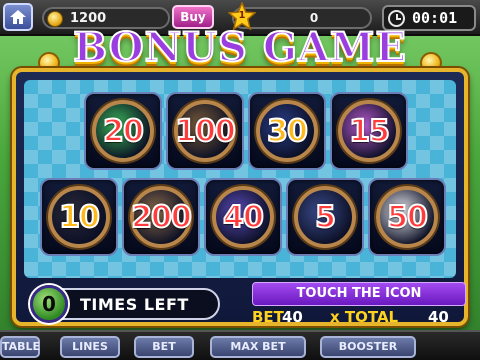  Describe the element at coordinates (90, 347) in the screenshot. I see `nav-button-lines: LINES` at that location.